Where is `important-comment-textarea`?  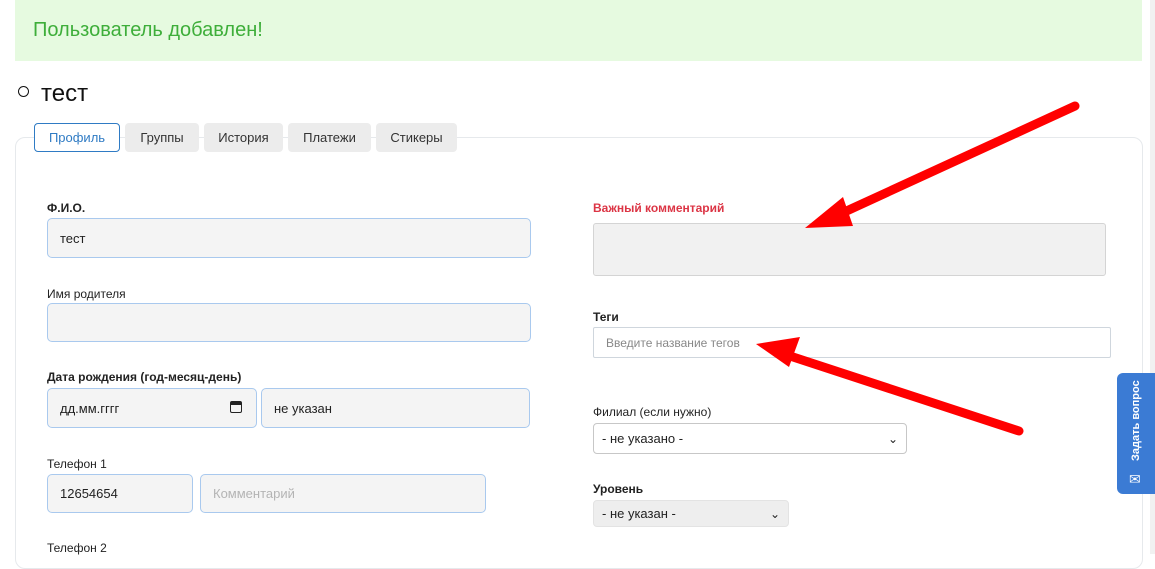 important-comment-textarea is located at coordinates (849, 249).